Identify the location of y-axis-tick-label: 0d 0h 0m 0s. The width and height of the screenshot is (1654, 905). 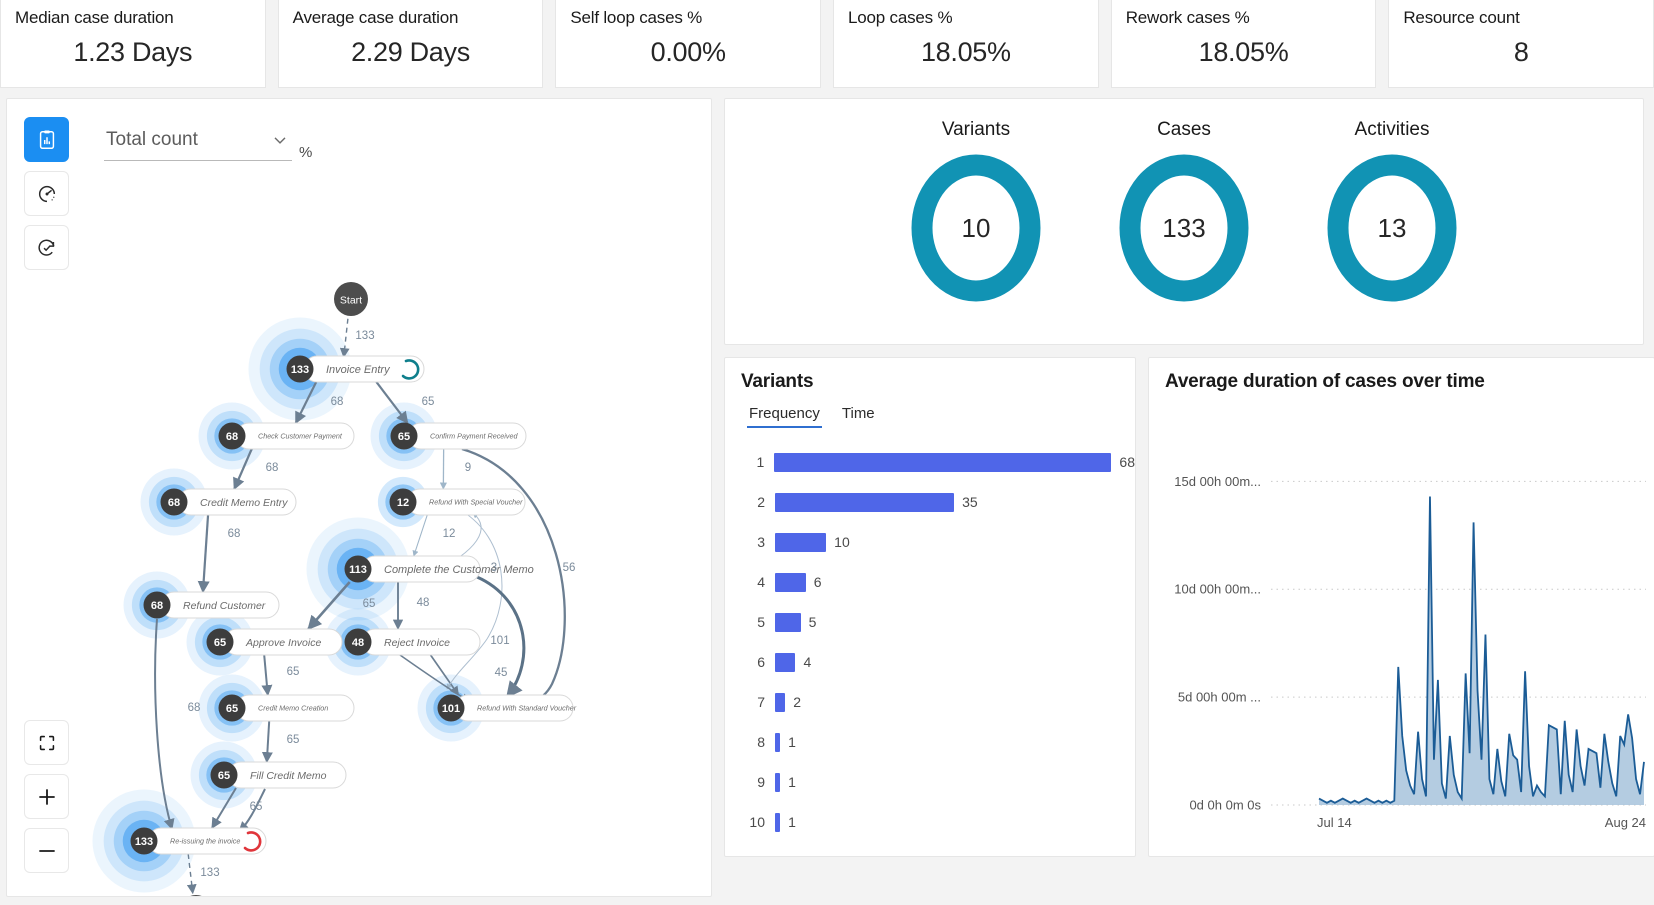
(1225, 805).